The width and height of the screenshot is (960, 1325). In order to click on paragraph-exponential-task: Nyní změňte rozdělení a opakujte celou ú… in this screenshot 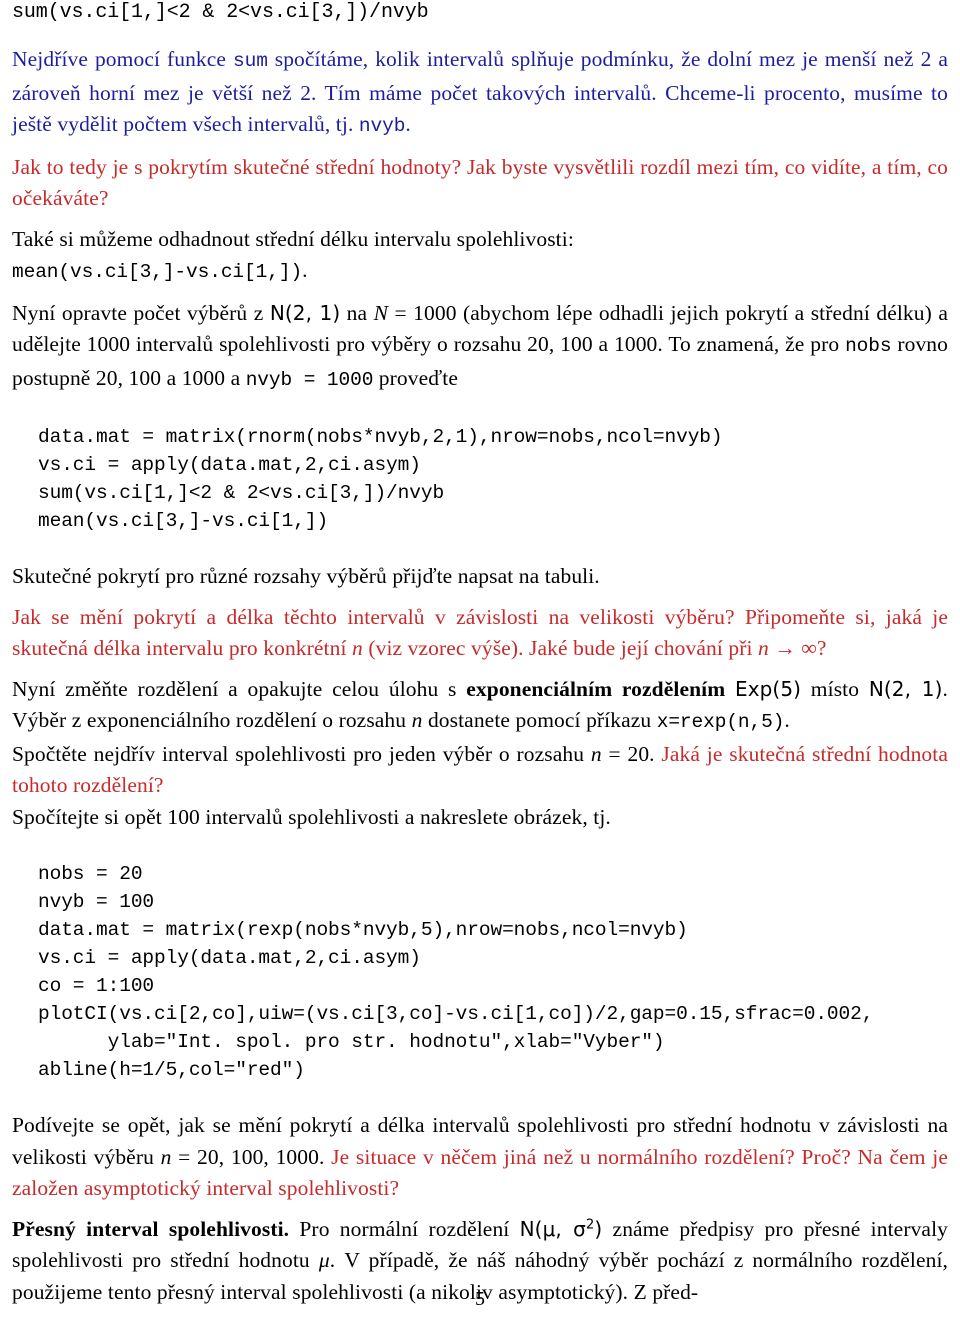, I will do `click(480, 706)`.